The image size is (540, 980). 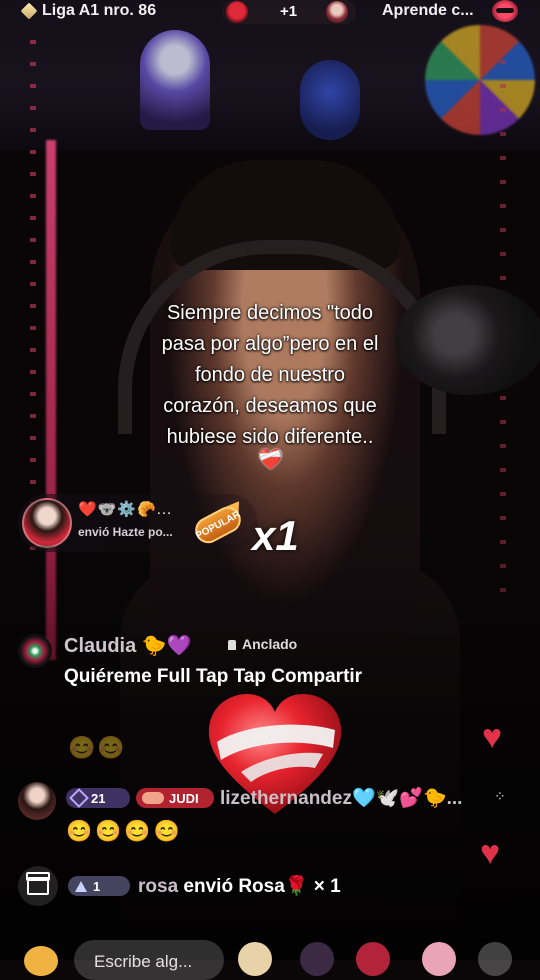 I want to click on pin-icon, so click(x=232, y=645).